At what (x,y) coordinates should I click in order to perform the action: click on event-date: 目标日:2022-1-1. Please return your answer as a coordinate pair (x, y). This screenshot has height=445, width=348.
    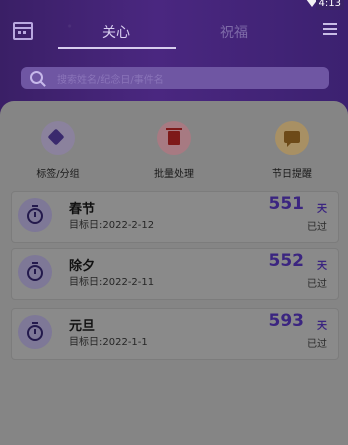
    Looking at the image, I should click on (108, 342).